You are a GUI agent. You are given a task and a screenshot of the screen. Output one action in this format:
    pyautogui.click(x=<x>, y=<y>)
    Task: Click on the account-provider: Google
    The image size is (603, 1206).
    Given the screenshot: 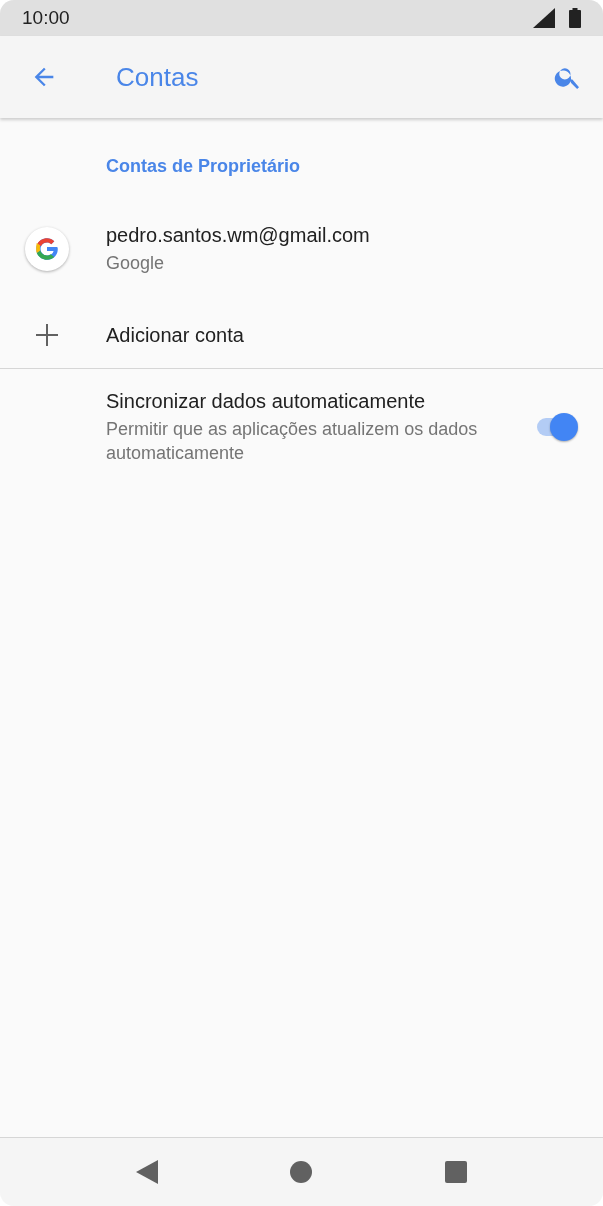 What is the action you would take?
    pyautogui.click(x=136, y=263)
    